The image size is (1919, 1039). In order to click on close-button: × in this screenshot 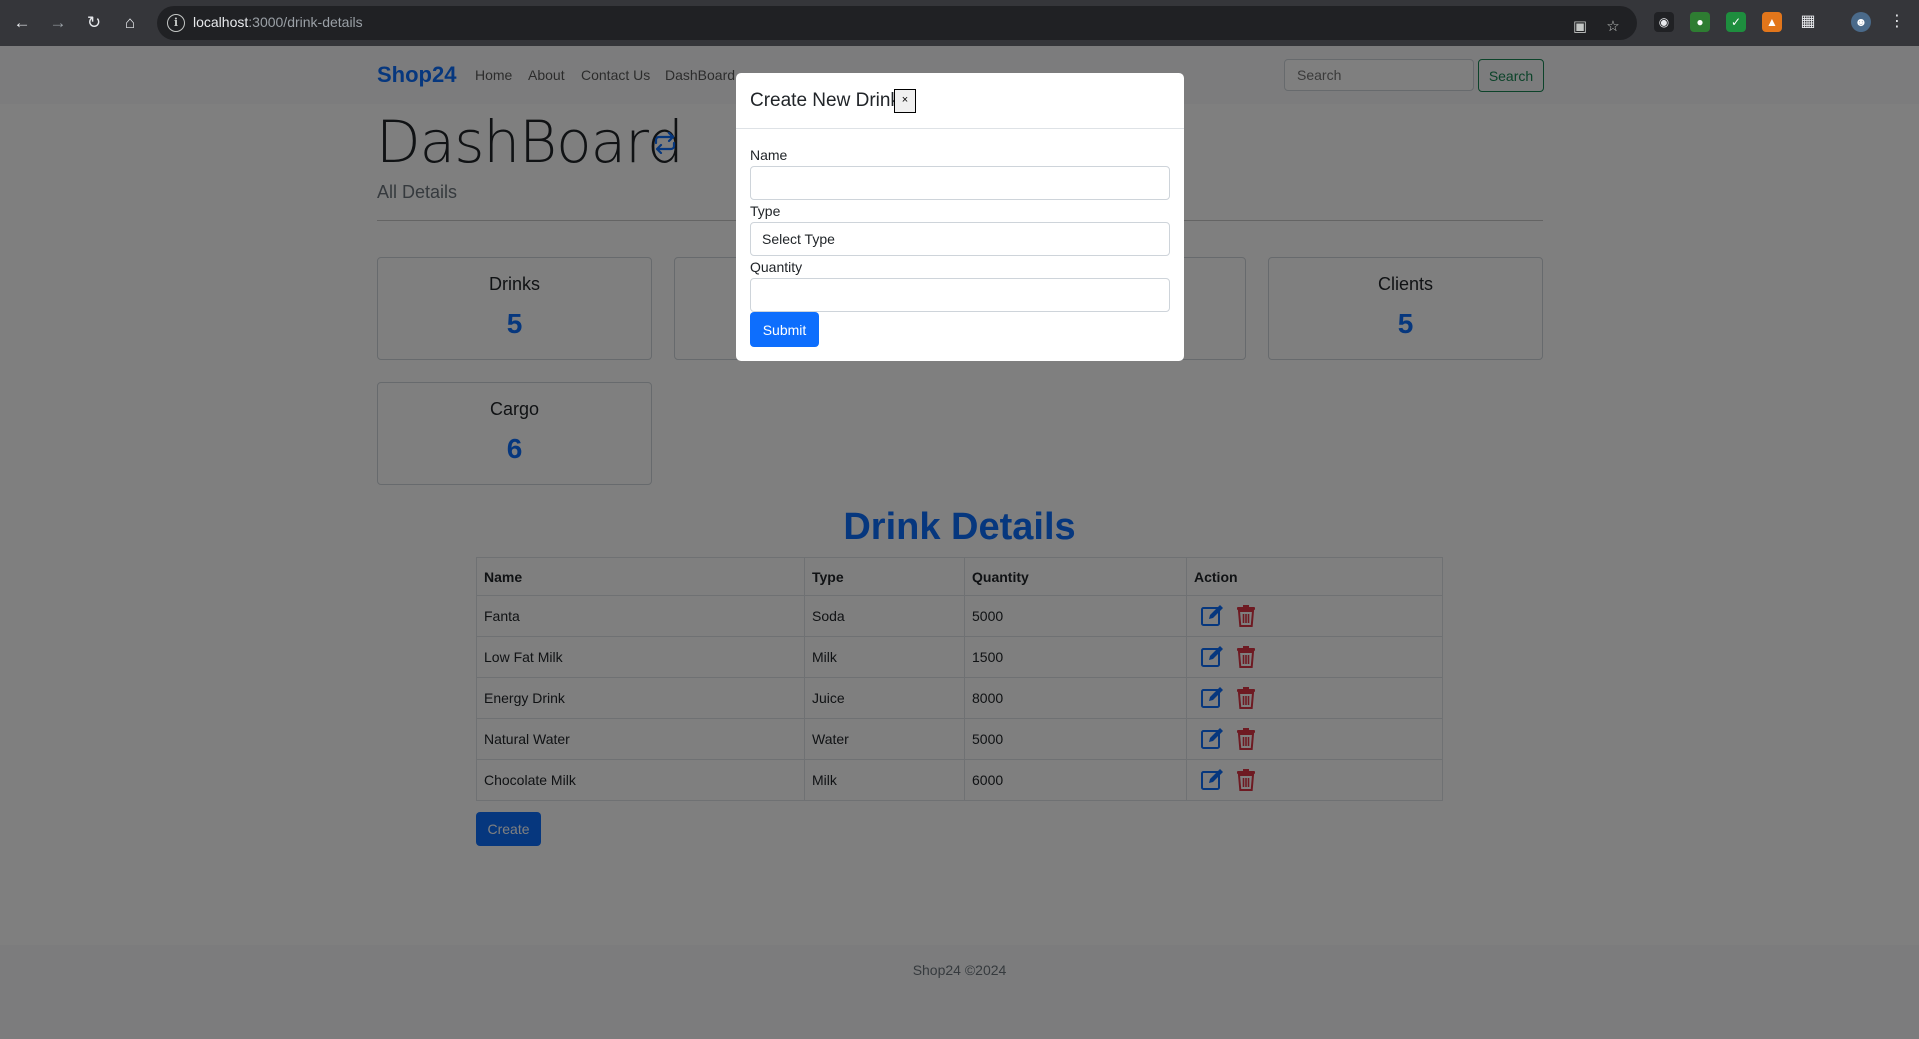, I will do `click(905, 101)`.